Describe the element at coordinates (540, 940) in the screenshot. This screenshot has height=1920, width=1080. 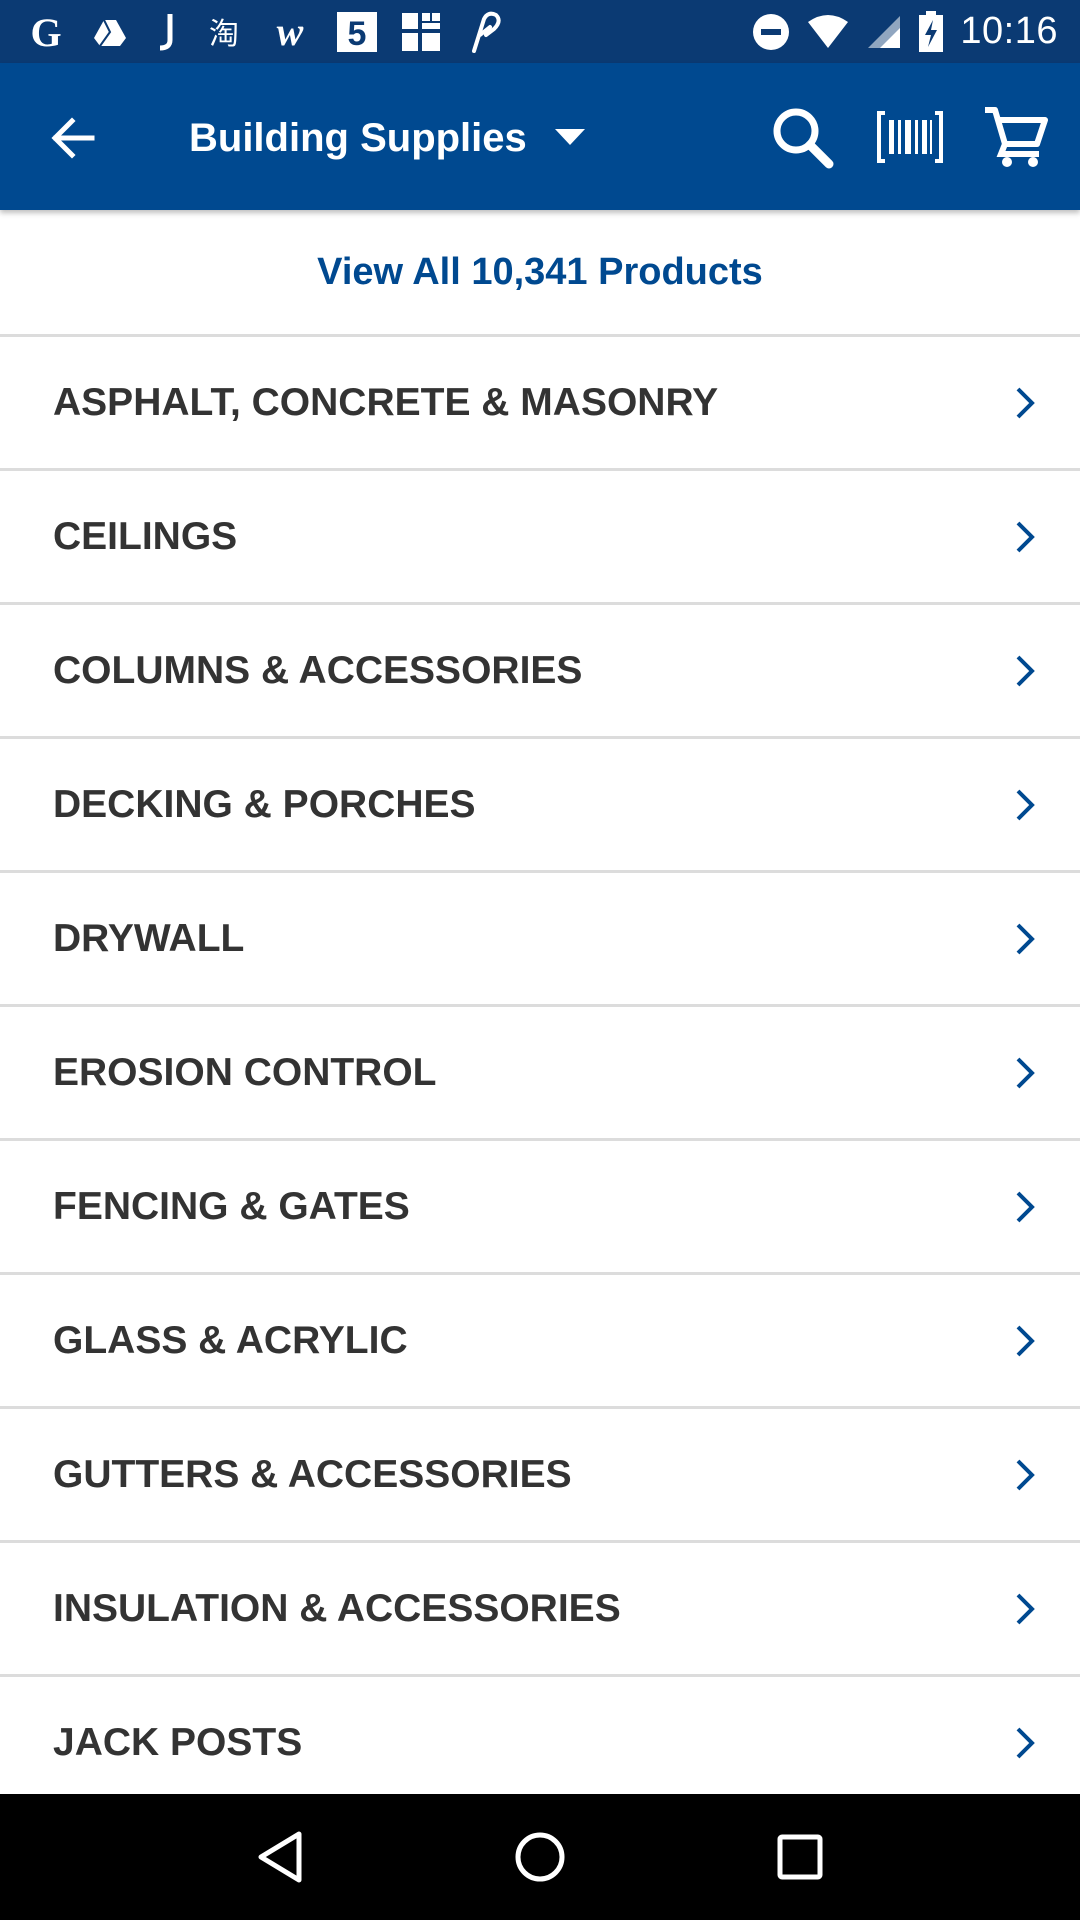
I see `category-item-drywall: DRYWALL` at that location.